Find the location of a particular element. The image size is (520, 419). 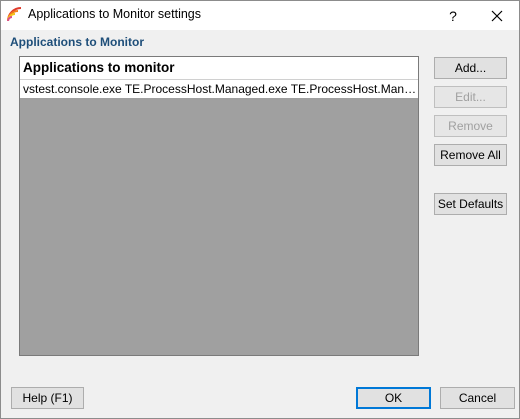

question-mark-icon: ? is located at coordinates (453, 15).